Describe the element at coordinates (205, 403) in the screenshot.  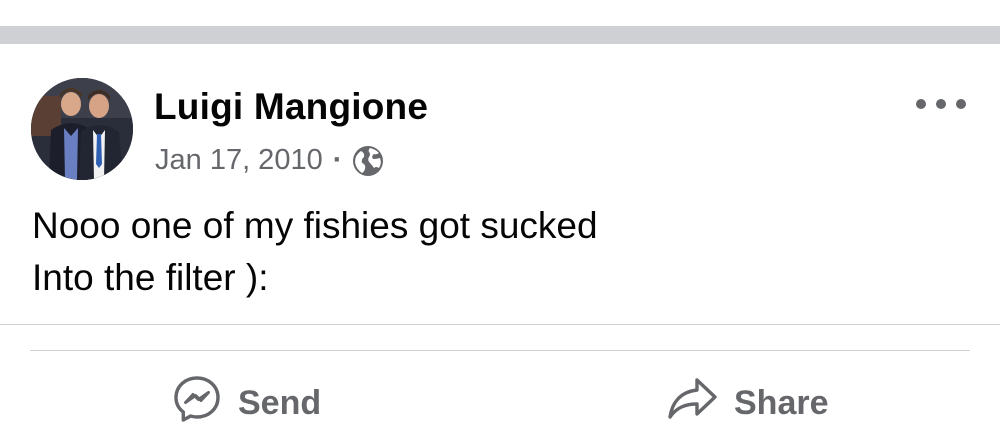
I see `messenger-icon` at that location.